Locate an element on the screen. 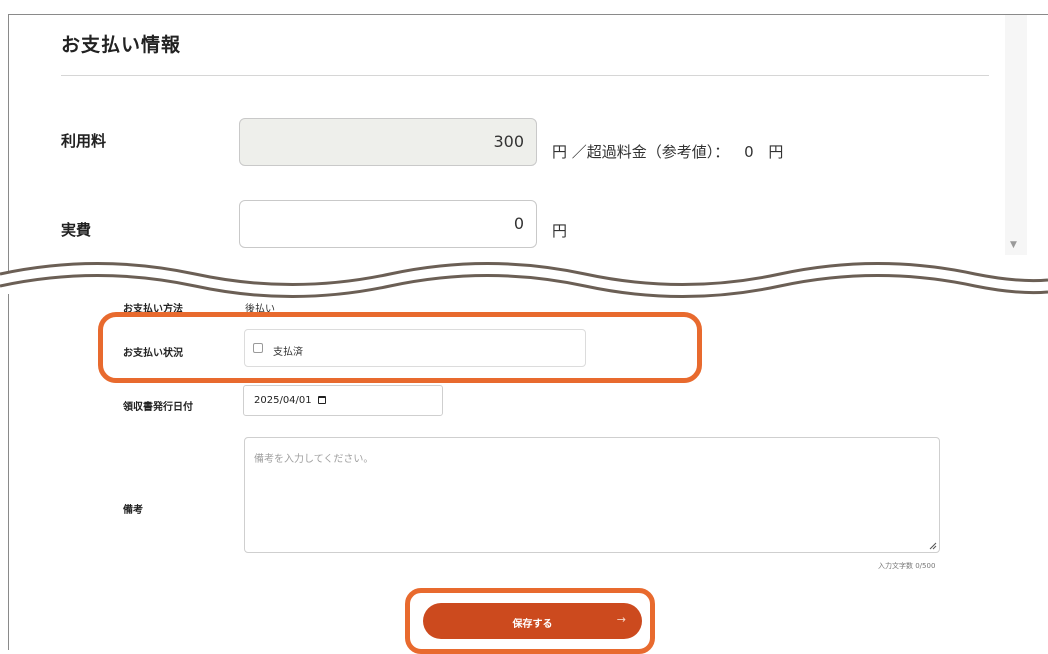 Image resolution: width=1048 pixels, height=654 pixels. overage-value: 0 is located at coordinates (749, 152).